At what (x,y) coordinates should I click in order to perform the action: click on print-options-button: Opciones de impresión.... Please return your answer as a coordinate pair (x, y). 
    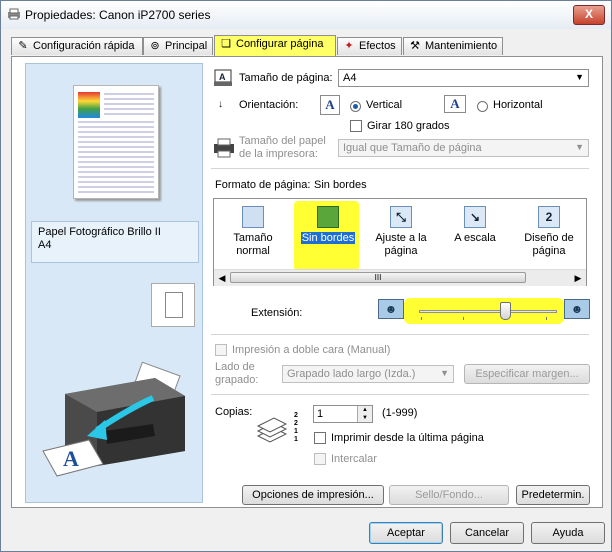
    Looking at the image, I should click on (313, 495).